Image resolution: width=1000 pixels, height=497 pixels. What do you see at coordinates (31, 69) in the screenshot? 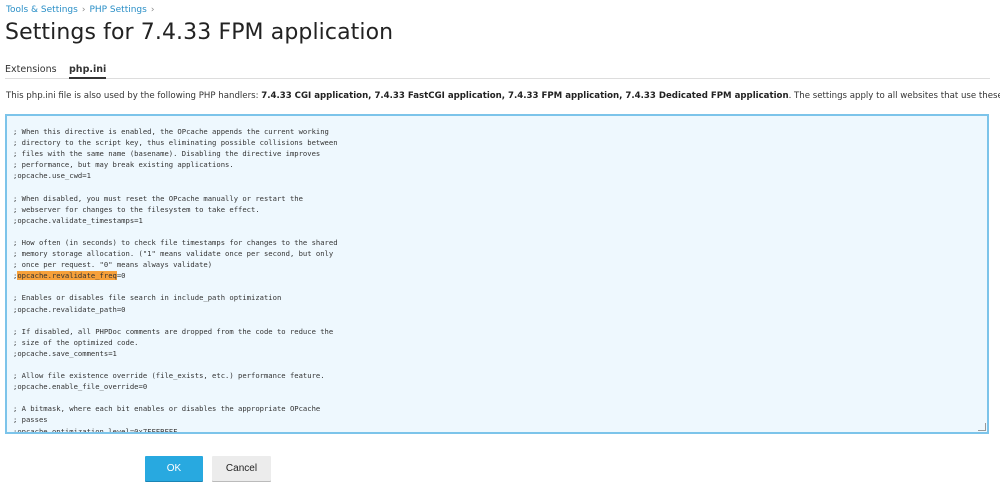
I see `tab-extensions: Extensions` at bounding box center [31, 69].